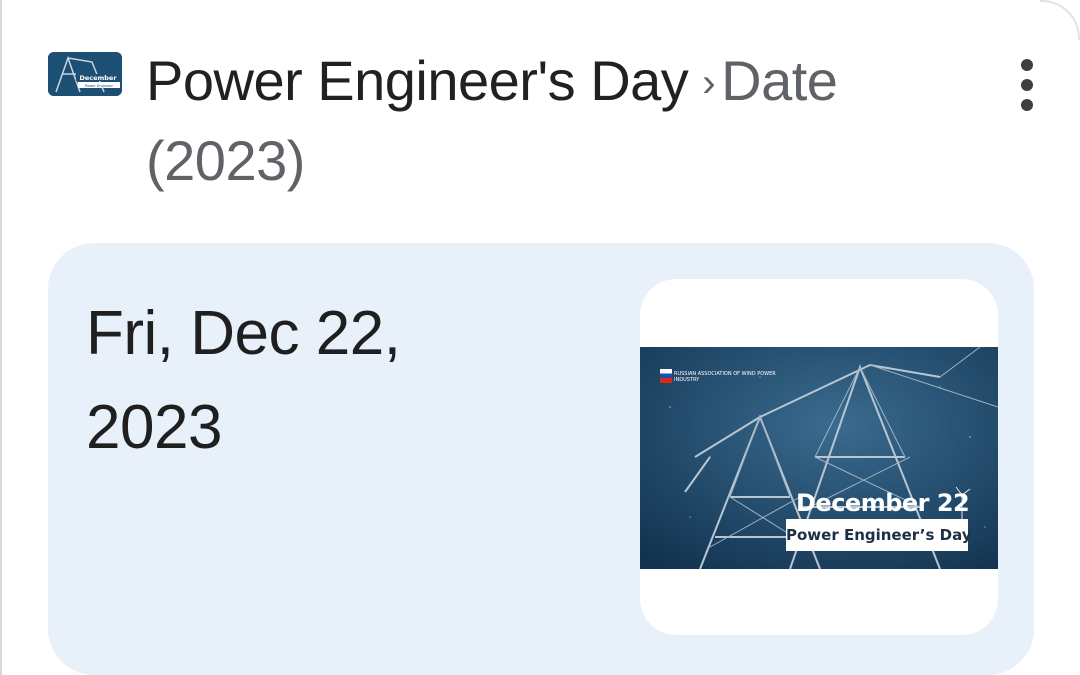 The height and width of the screenshot is (675, 1080). What do you see at coordinates (1060, 20) in the screenshot?
I see `panel-corner-border` at bounding box center [1060, 20].